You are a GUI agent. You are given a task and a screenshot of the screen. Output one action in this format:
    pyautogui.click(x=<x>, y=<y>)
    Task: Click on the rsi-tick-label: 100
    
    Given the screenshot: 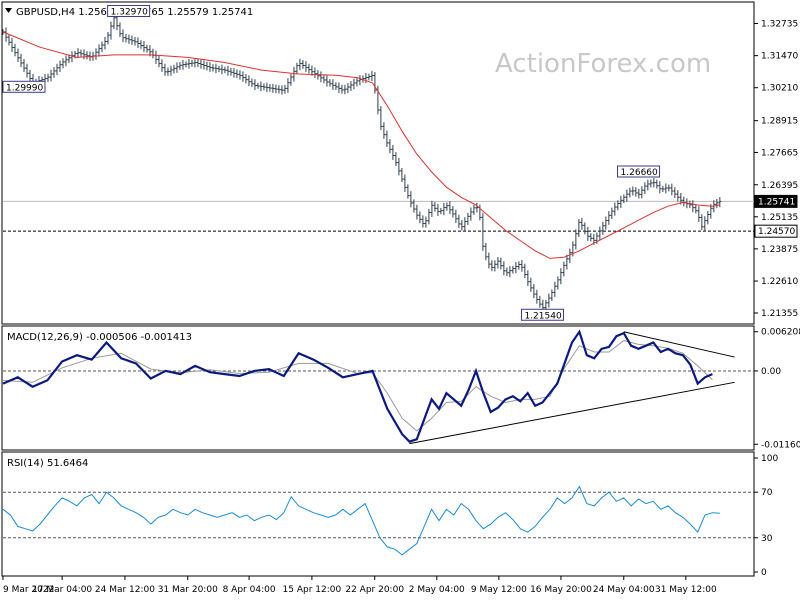 What is the action you would take?
    pyautogui.click(x=769, y=459)
    